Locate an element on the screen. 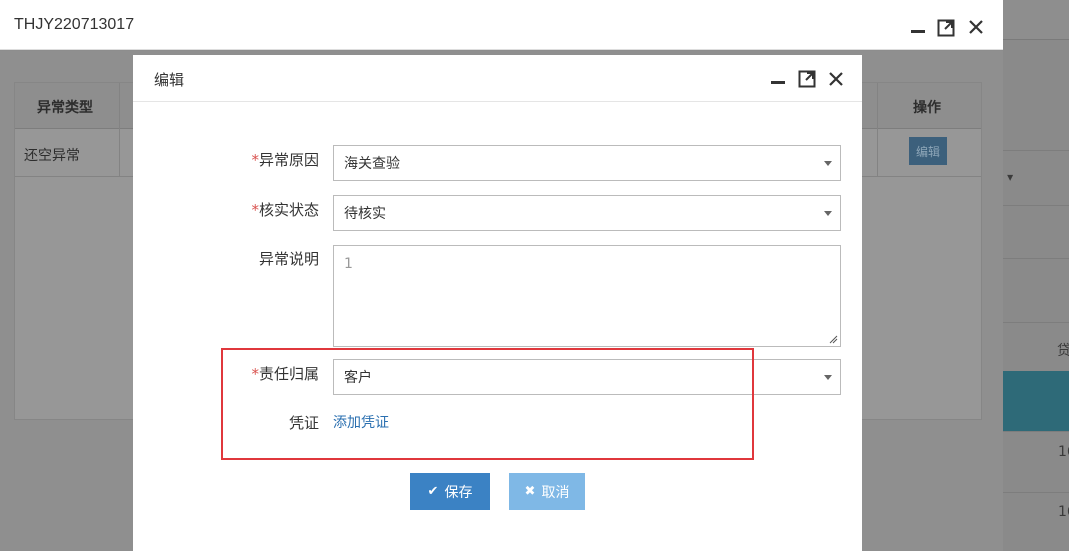 This screenshot has width=1069, height=551. description-textarea: 1 is located at coordinates (587, 296).